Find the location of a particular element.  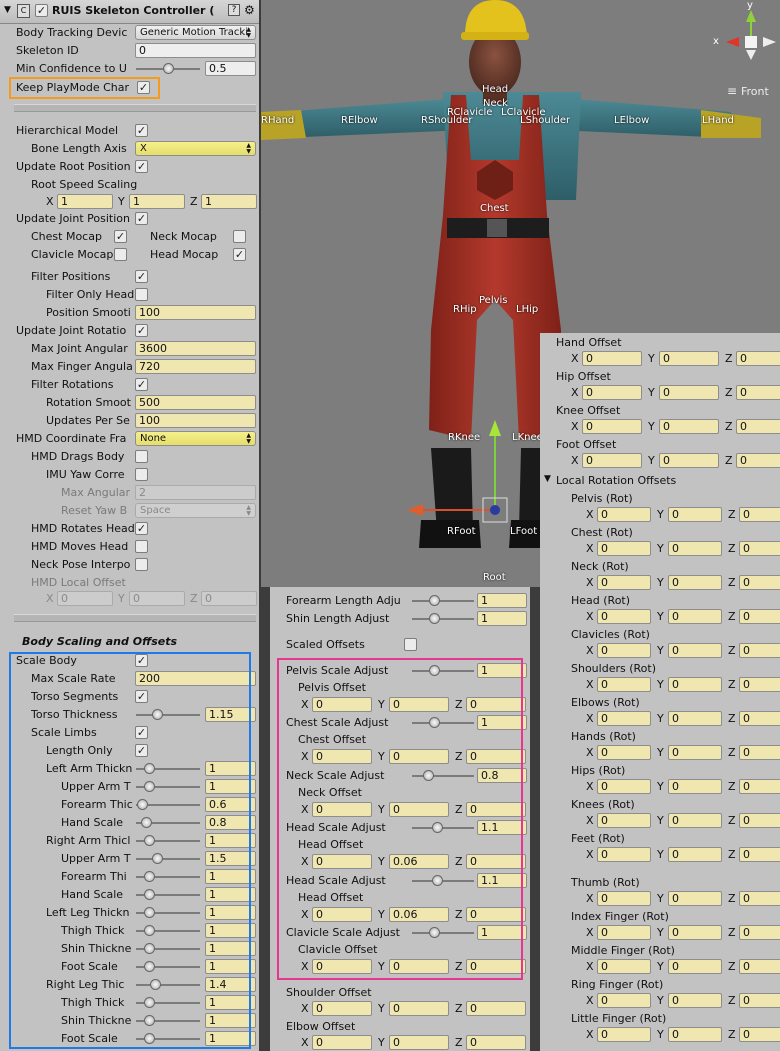

elbow-offset-y-field: 0 is located at coordinates (419, 1042).